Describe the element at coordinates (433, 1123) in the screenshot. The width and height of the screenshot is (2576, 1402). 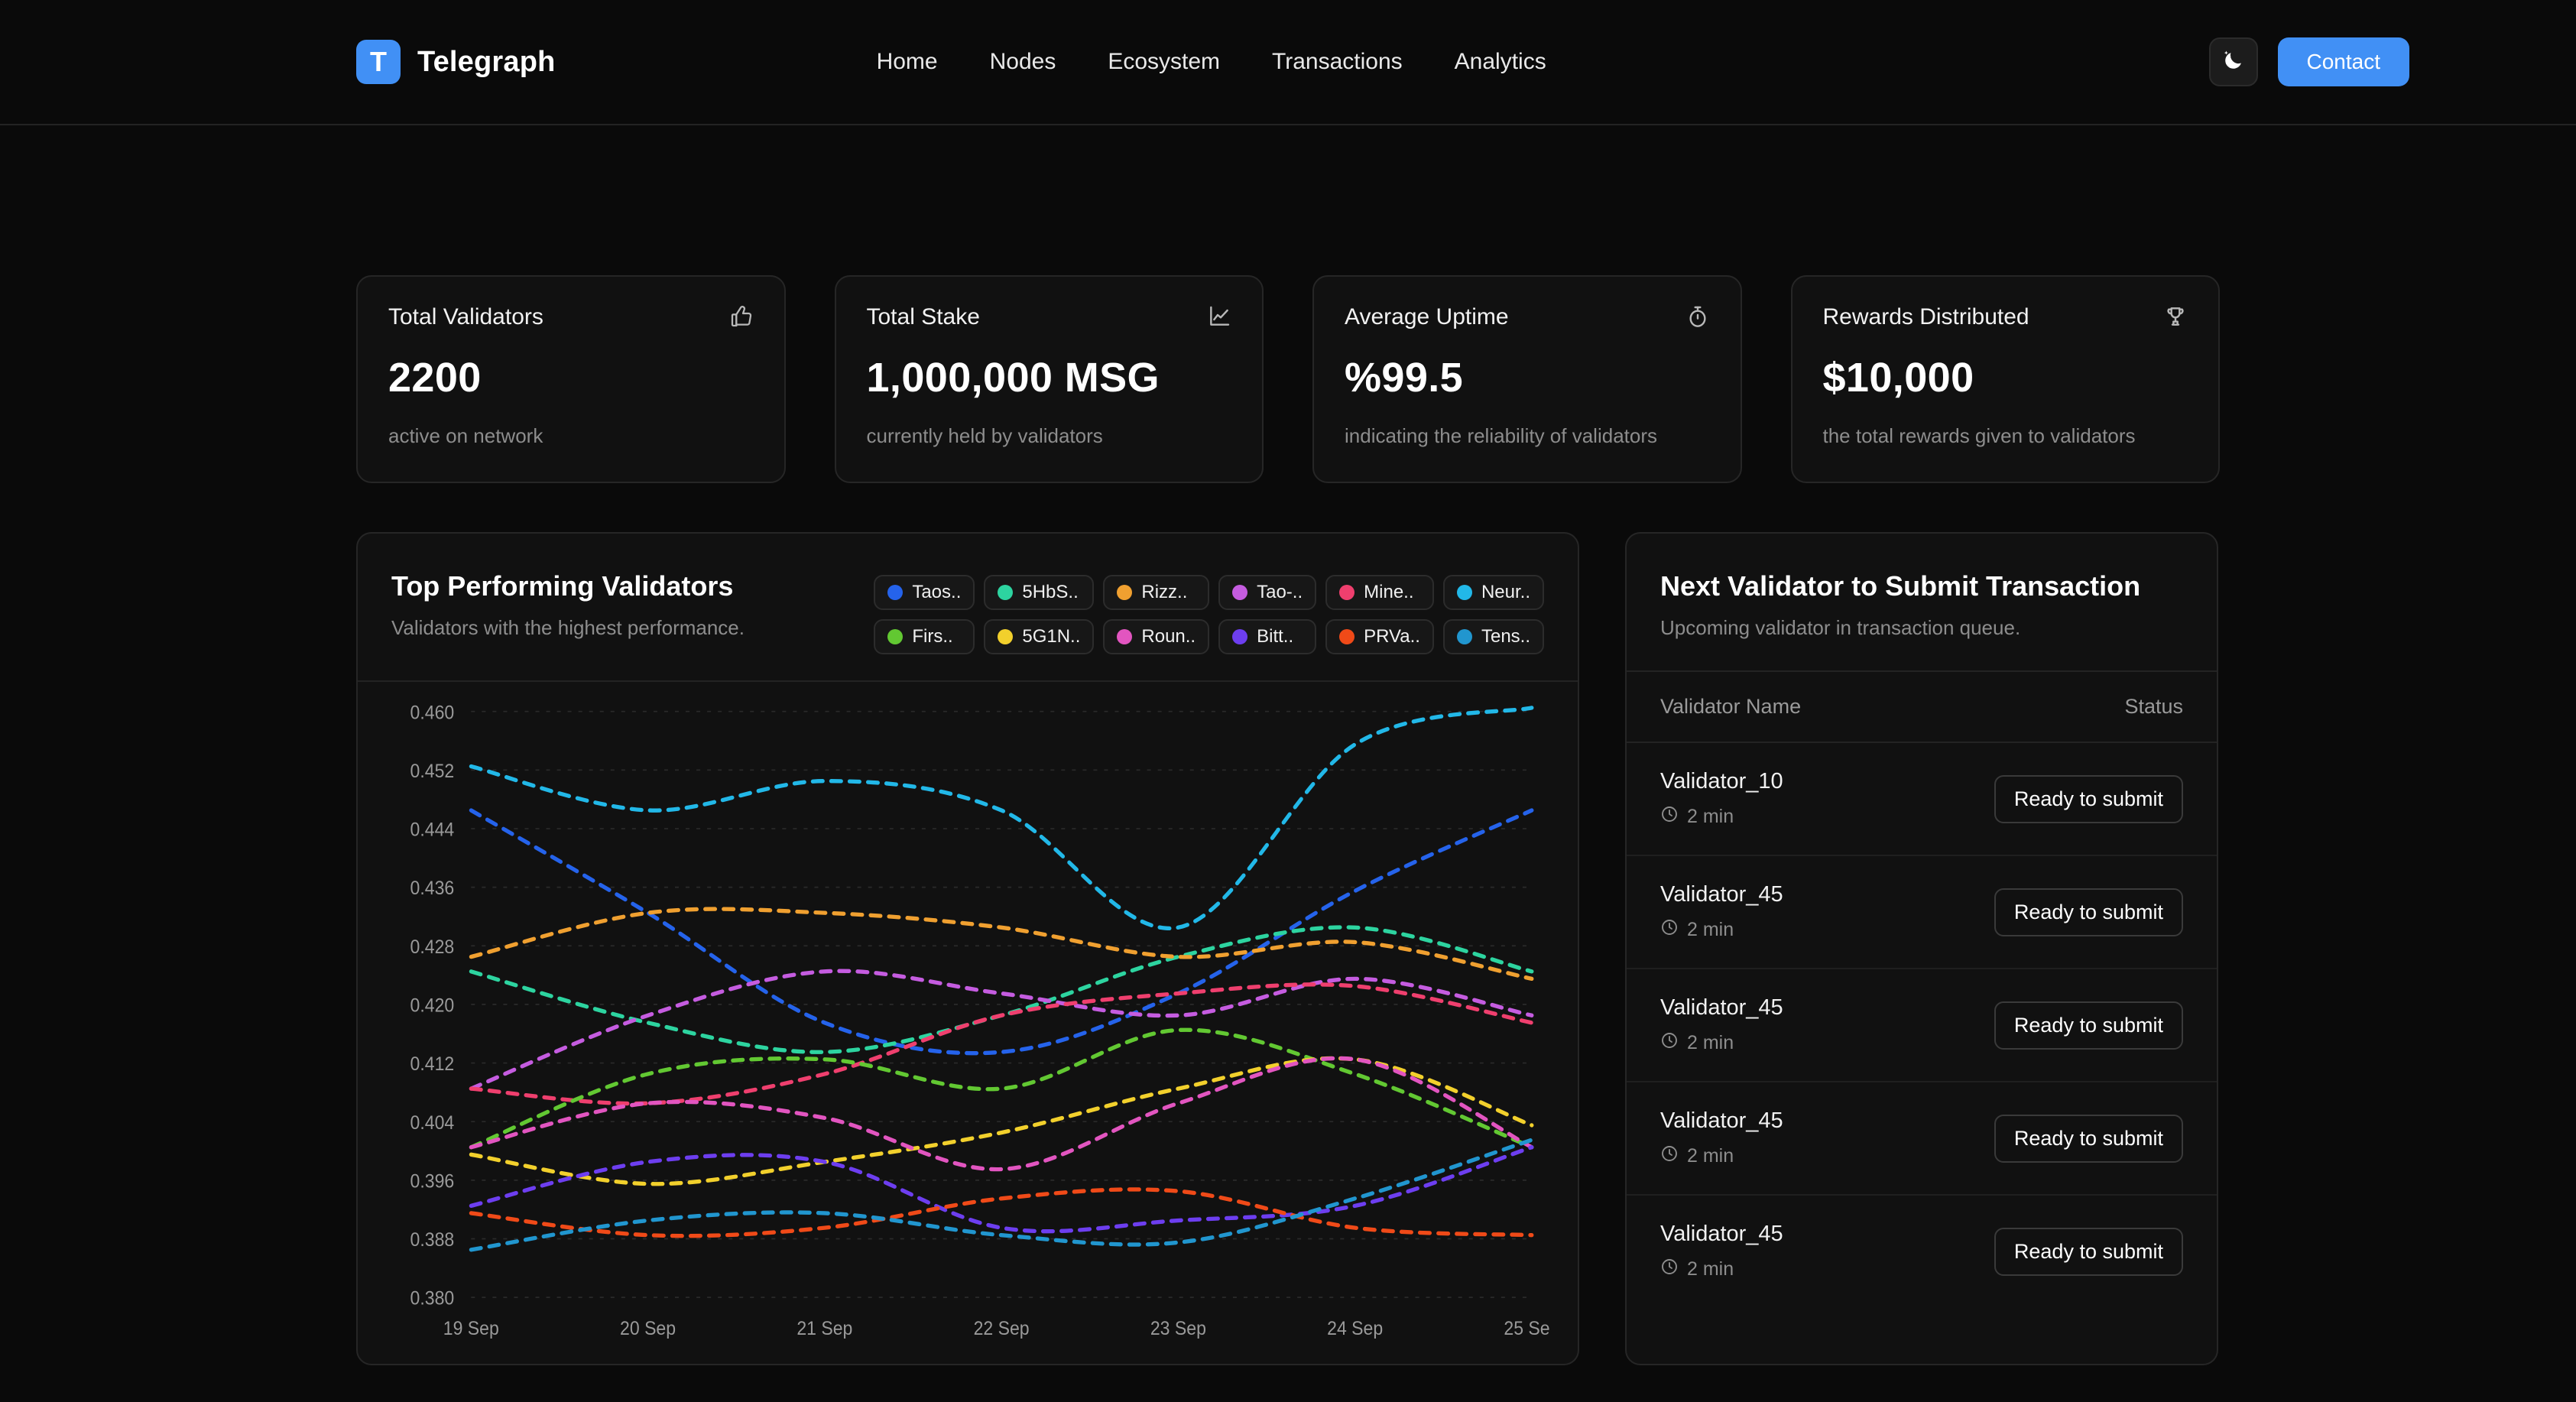
I see `y-axis-tick-label: 0.404` at that location.